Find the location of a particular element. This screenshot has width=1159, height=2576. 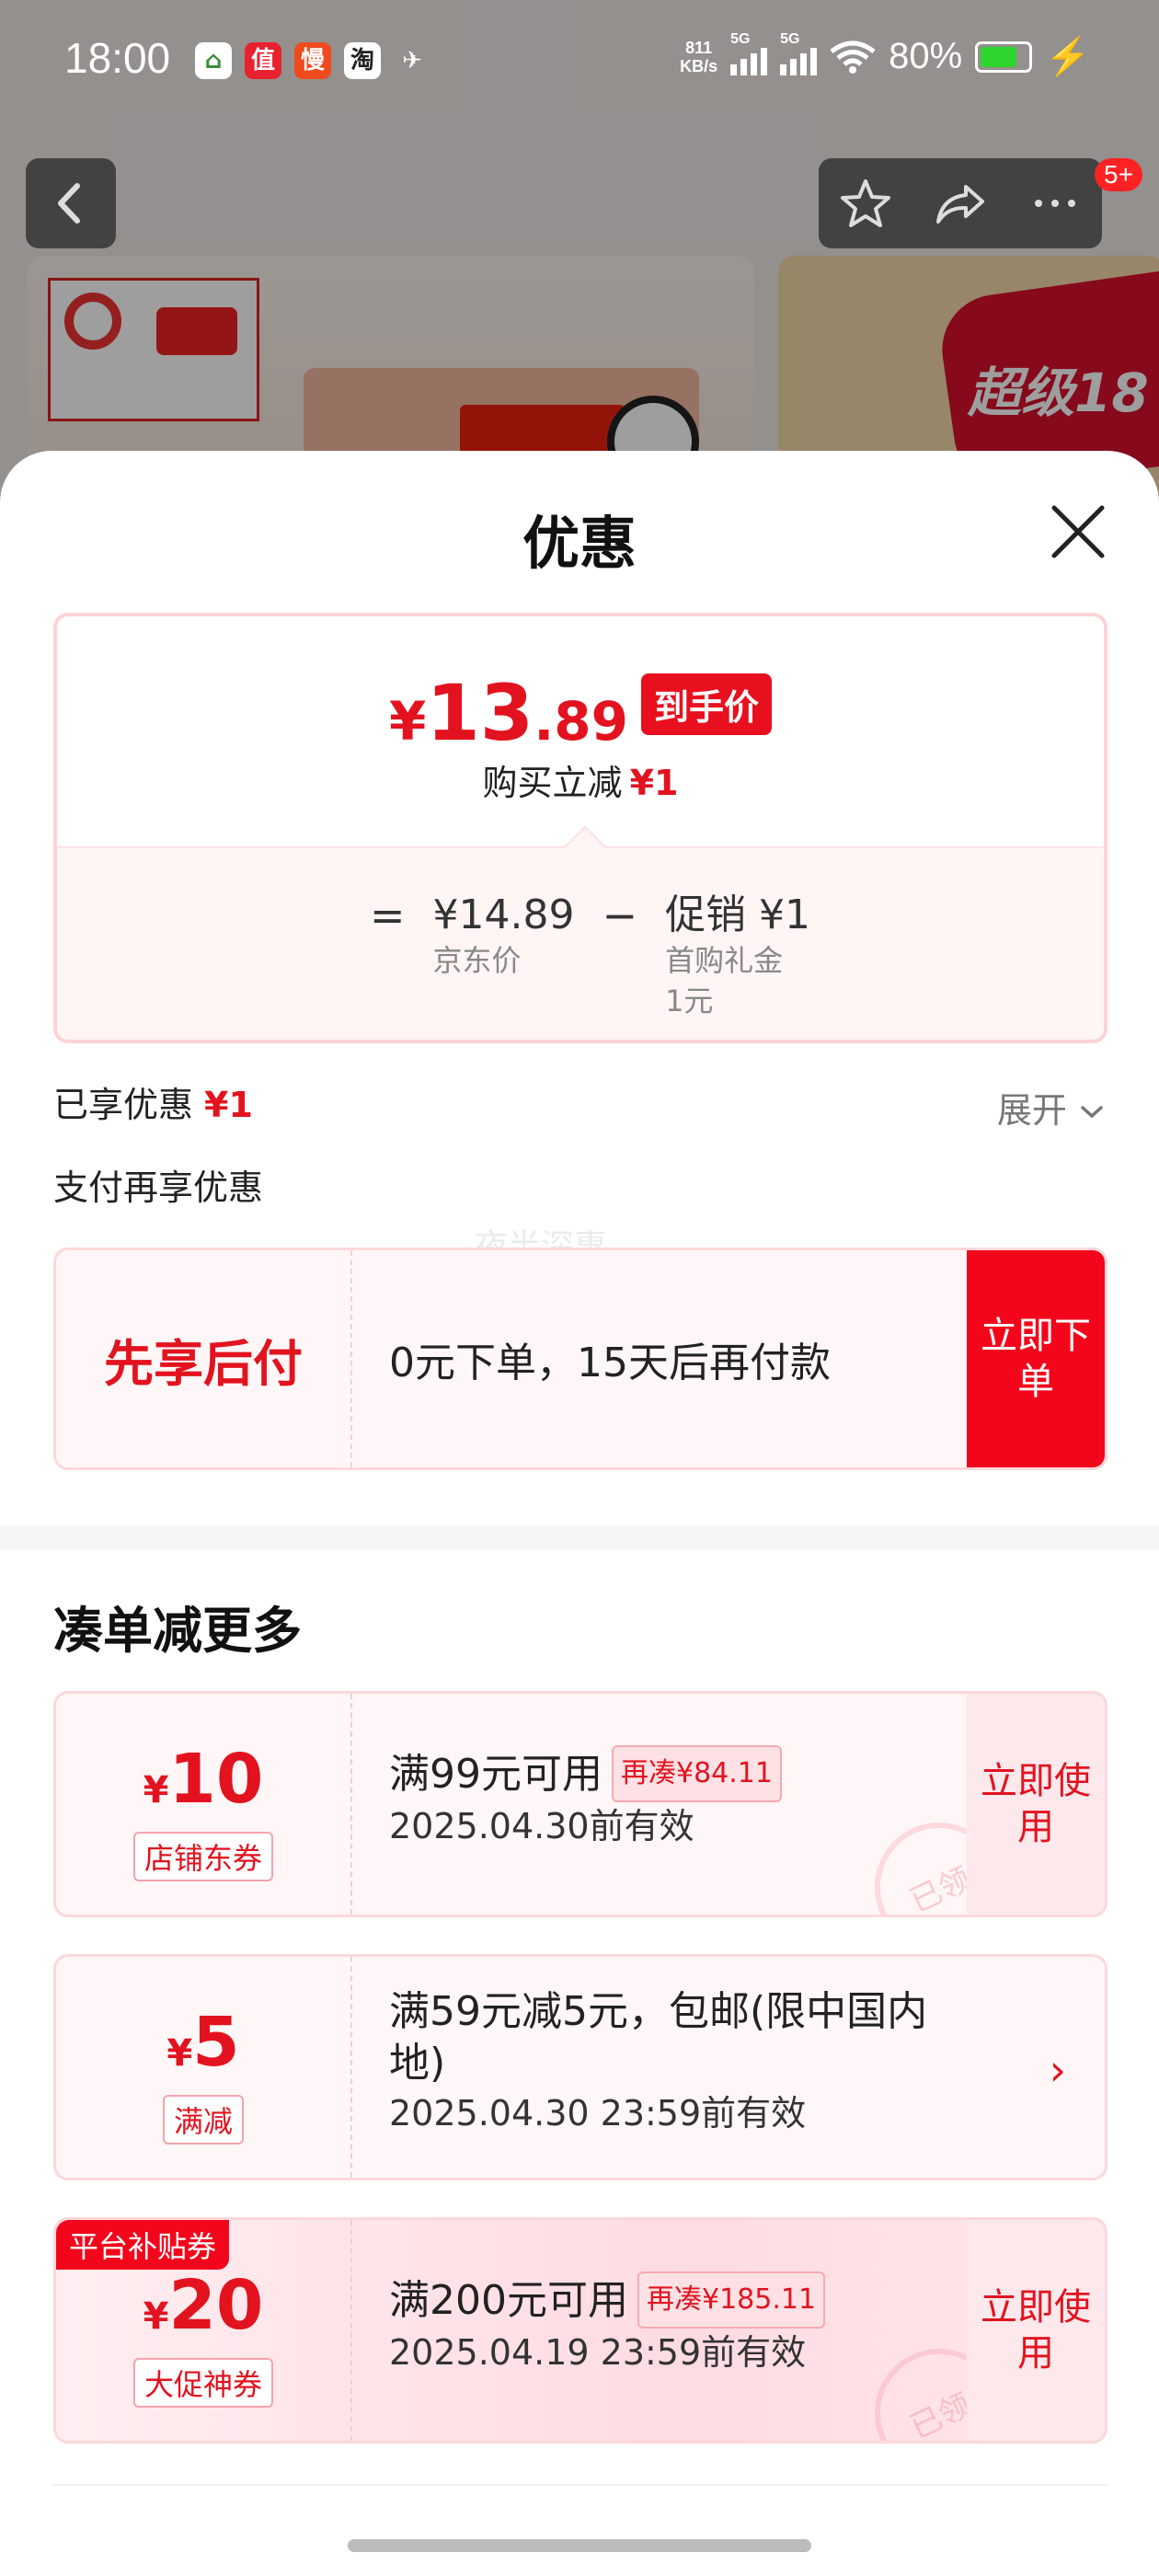

section-divider is located at coordinates (579, 1537).